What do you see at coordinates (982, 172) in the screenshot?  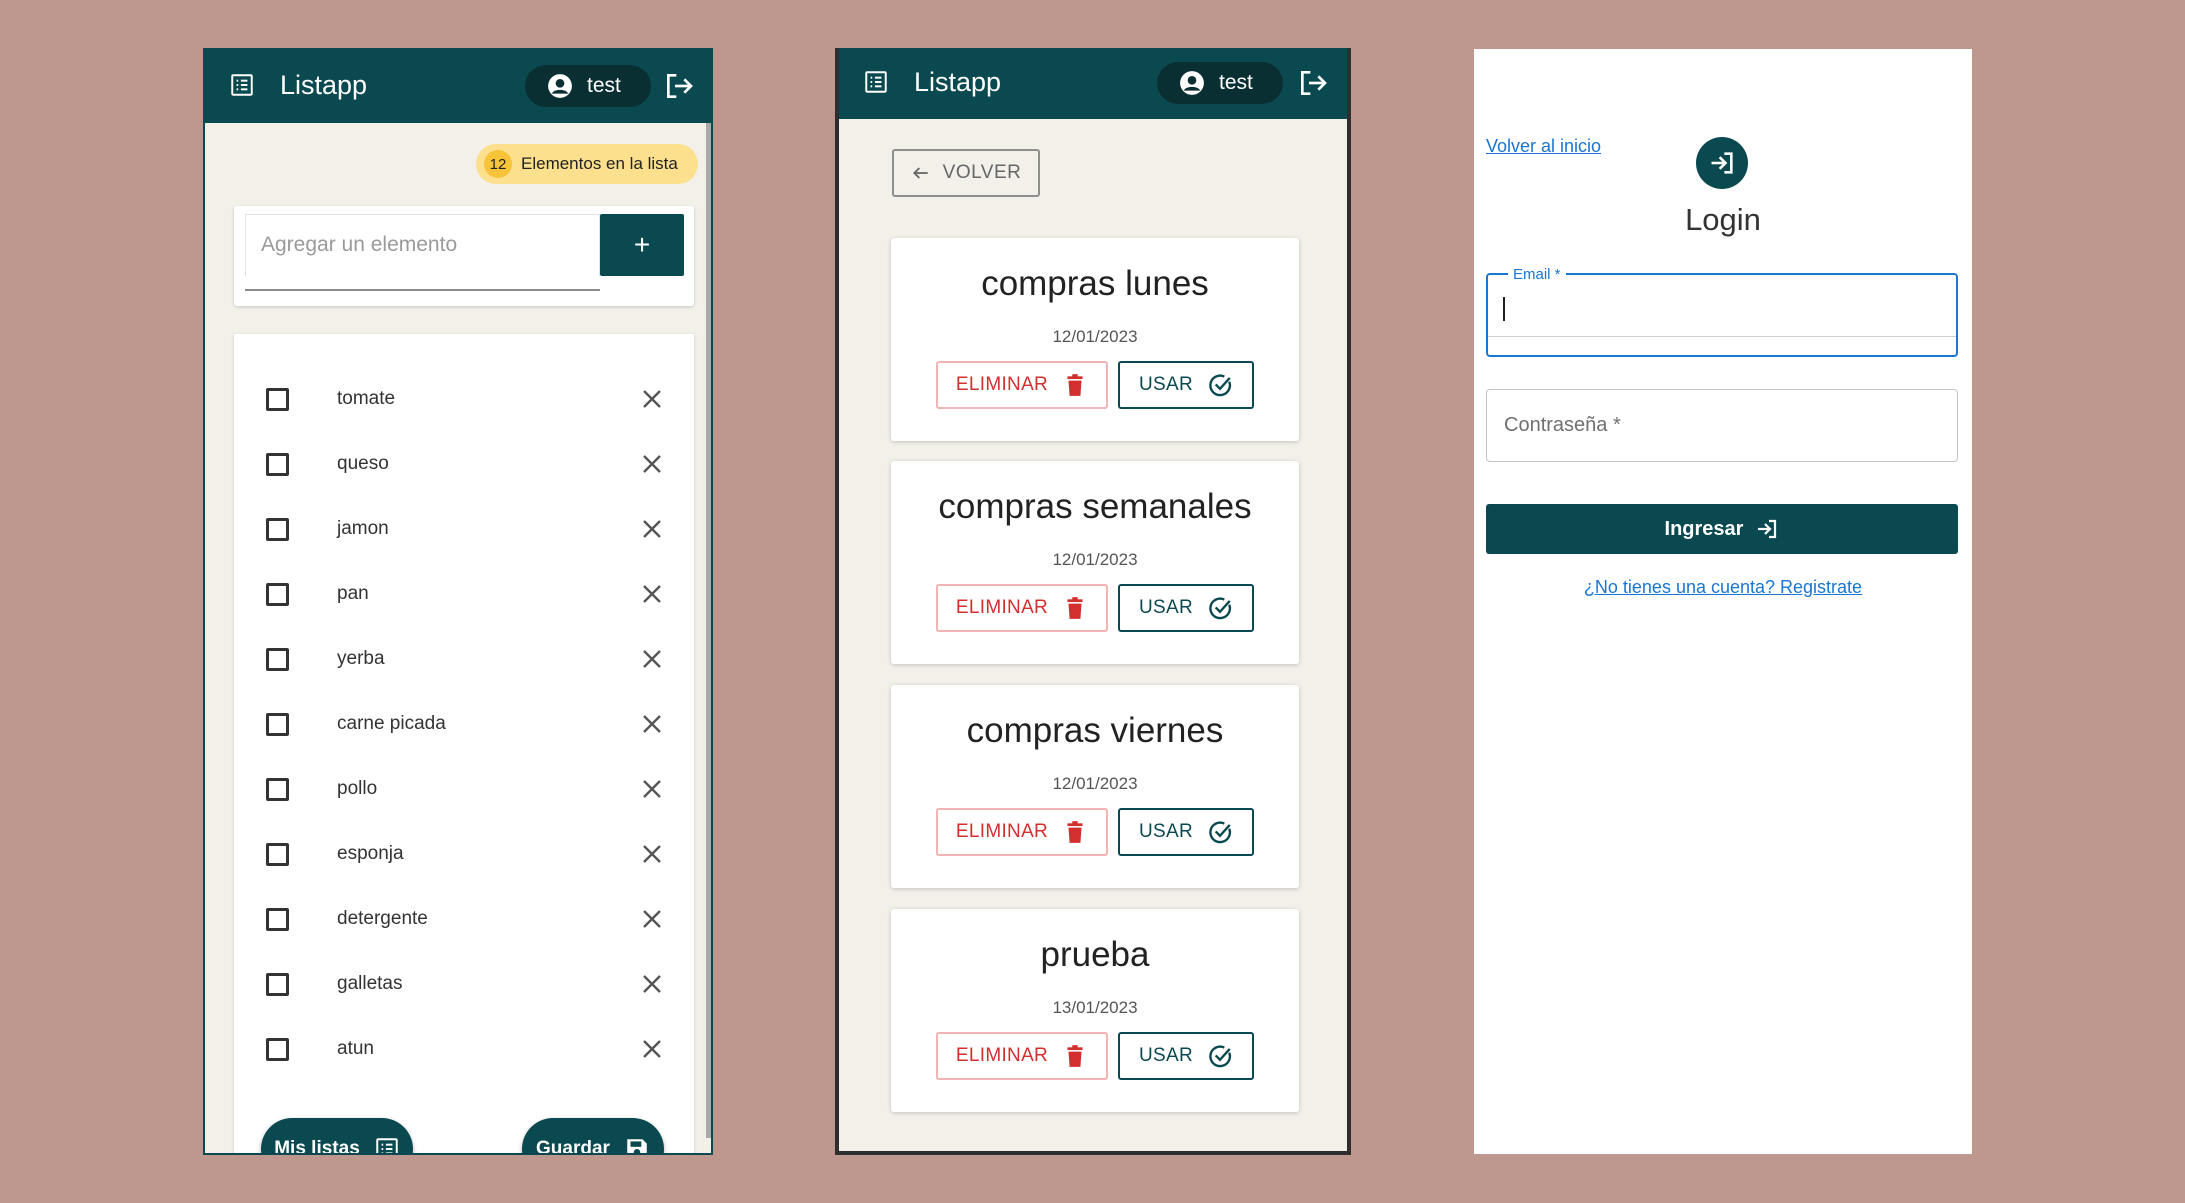 I see `back-label: VOLVER` at bounding box center [982, 172].